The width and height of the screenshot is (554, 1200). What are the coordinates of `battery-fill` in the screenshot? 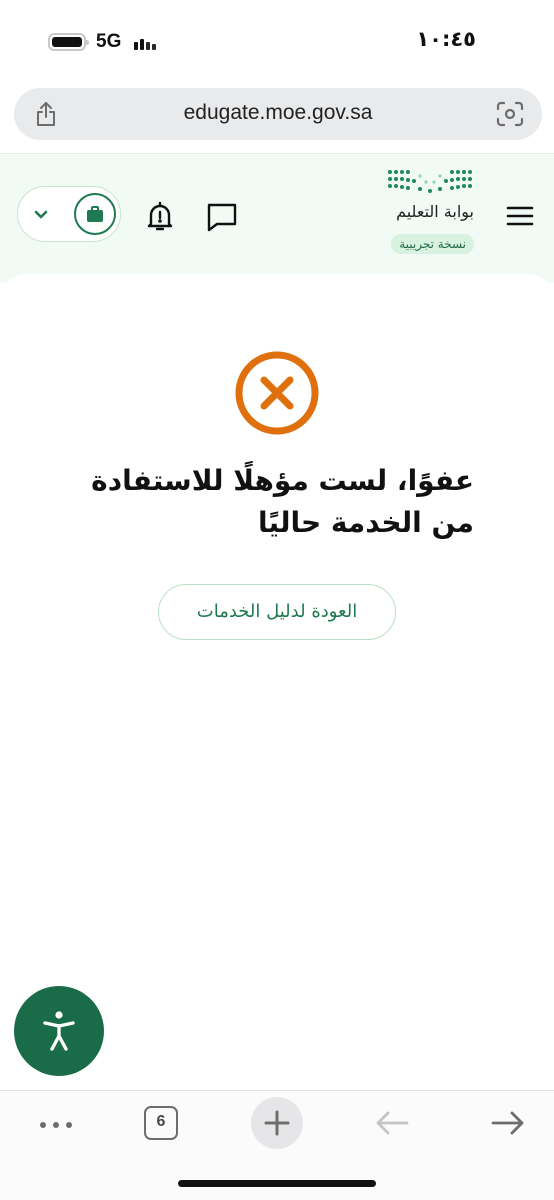 It's located at (67, 42).